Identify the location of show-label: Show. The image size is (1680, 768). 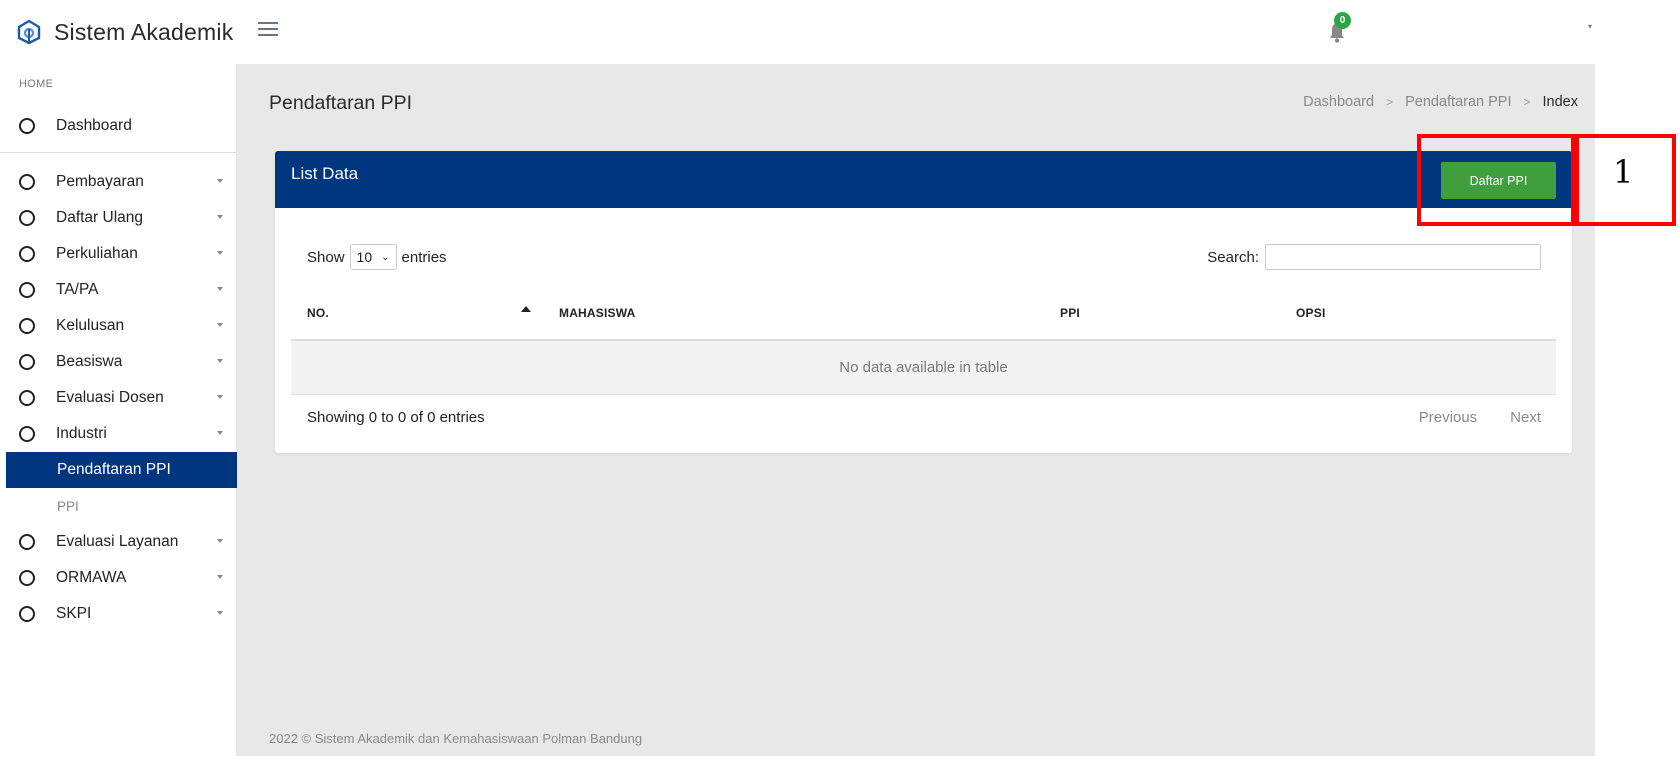
(326, 257).